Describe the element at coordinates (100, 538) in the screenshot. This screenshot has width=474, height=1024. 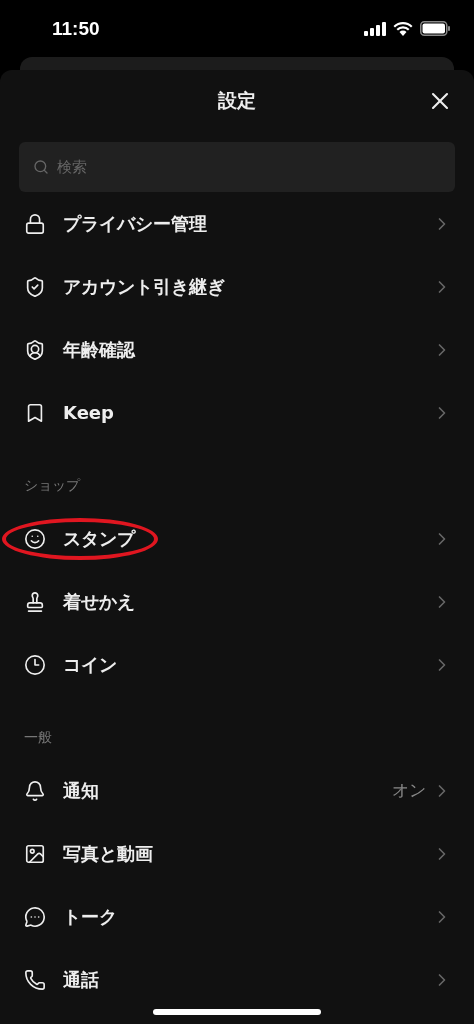
I see `row-label: スタンプ` at that location.